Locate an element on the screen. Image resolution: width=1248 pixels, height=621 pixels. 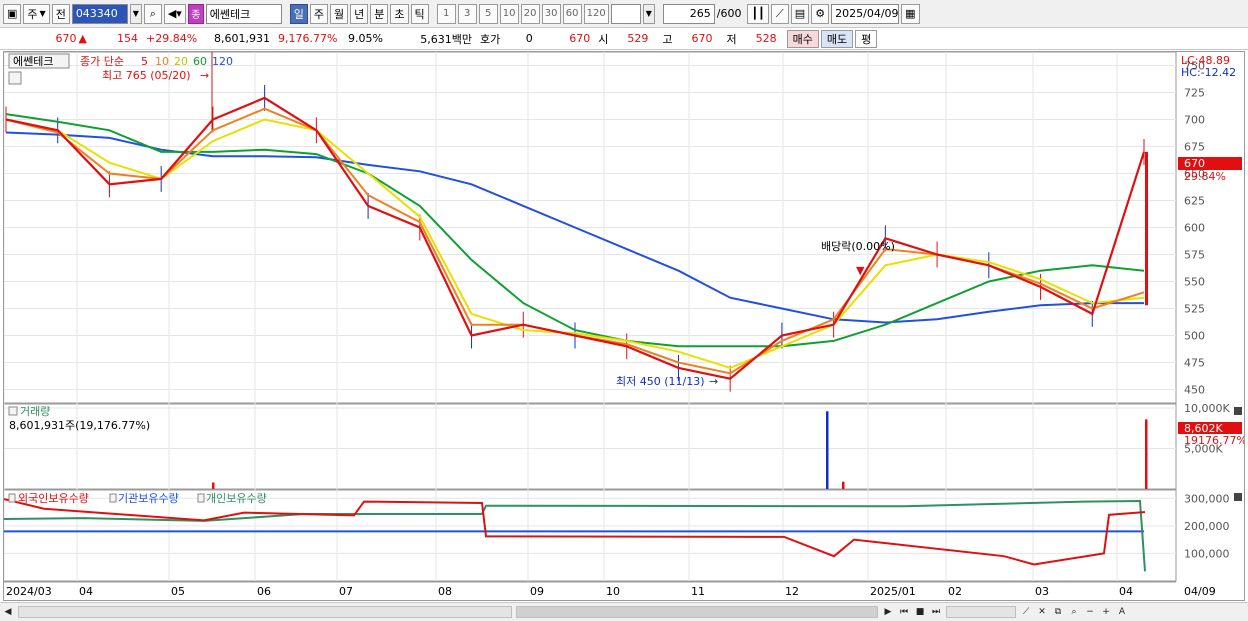
interval-5: 5 is located at coordinates (488, 13).